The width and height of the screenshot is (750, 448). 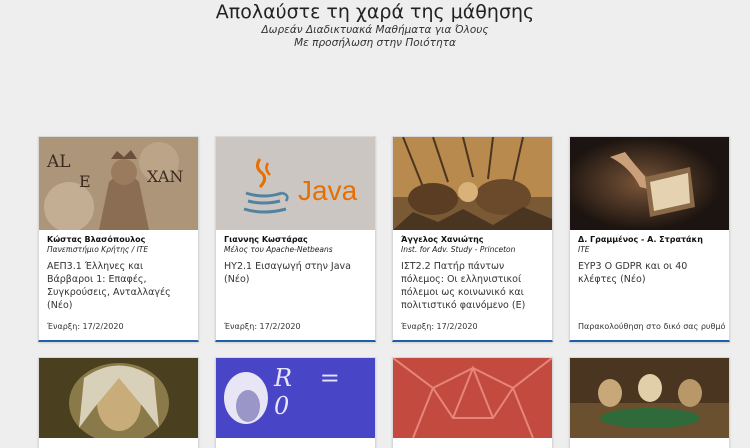 What do you see at coordinates (584, 249) in the screenshot?
I see `course-institution: ITE` at bounding box center [584, 249].